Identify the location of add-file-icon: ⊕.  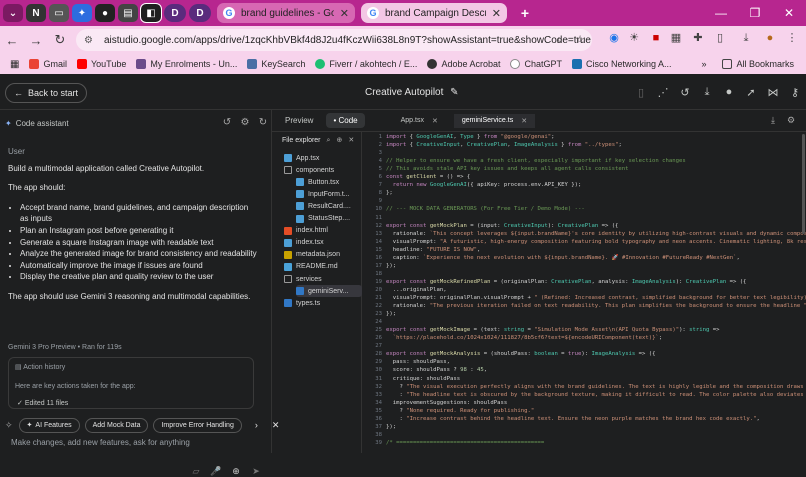
(342, 140).